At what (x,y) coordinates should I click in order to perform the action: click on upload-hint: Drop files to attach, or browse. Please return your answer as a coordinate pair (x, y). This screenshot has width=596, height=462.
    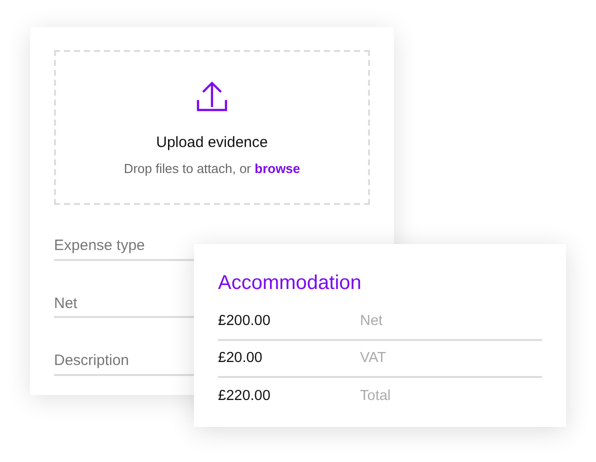
    Looking at the image, I should click on (212, 169).